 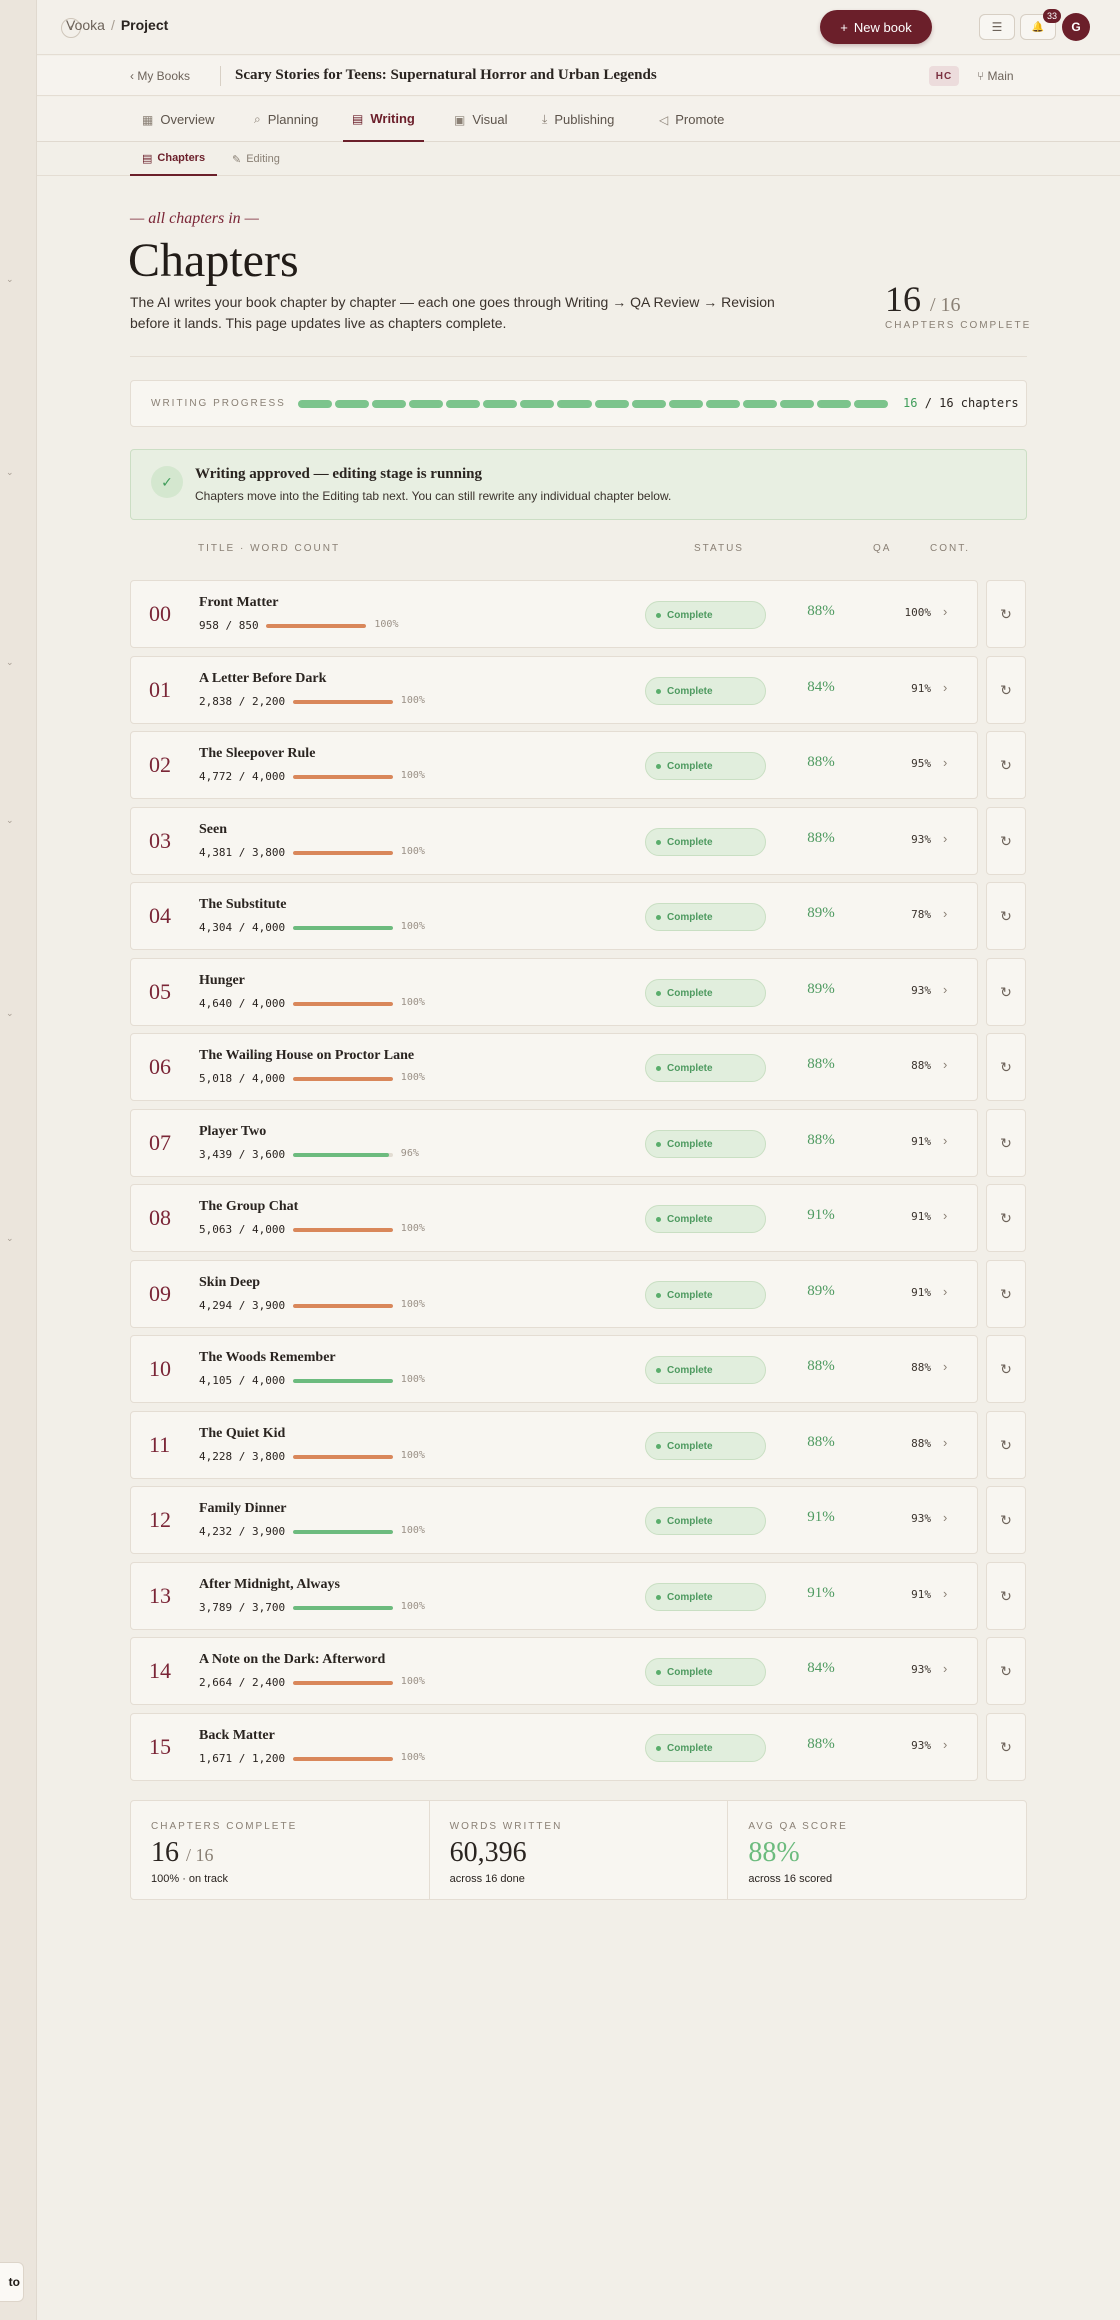 I want to click on chapter-title: Seen, so click(x=213, y=830).